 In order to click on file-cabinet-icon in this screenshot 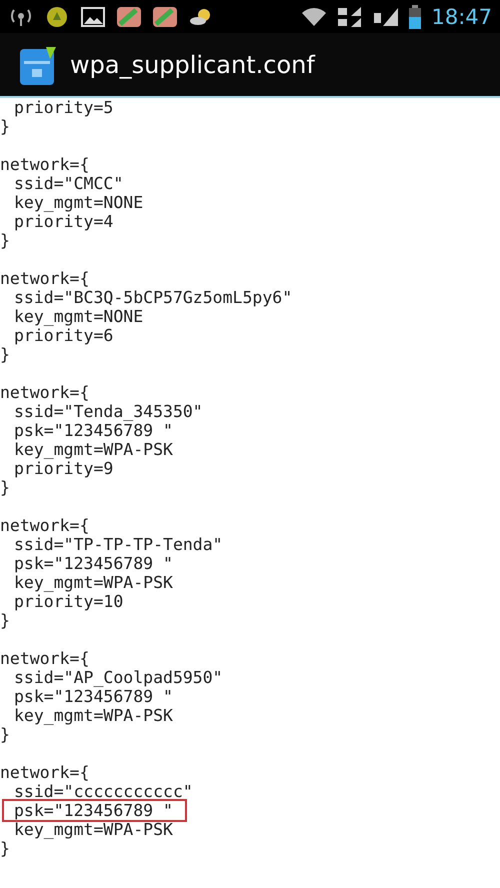, I will do `click(39, 64)`.